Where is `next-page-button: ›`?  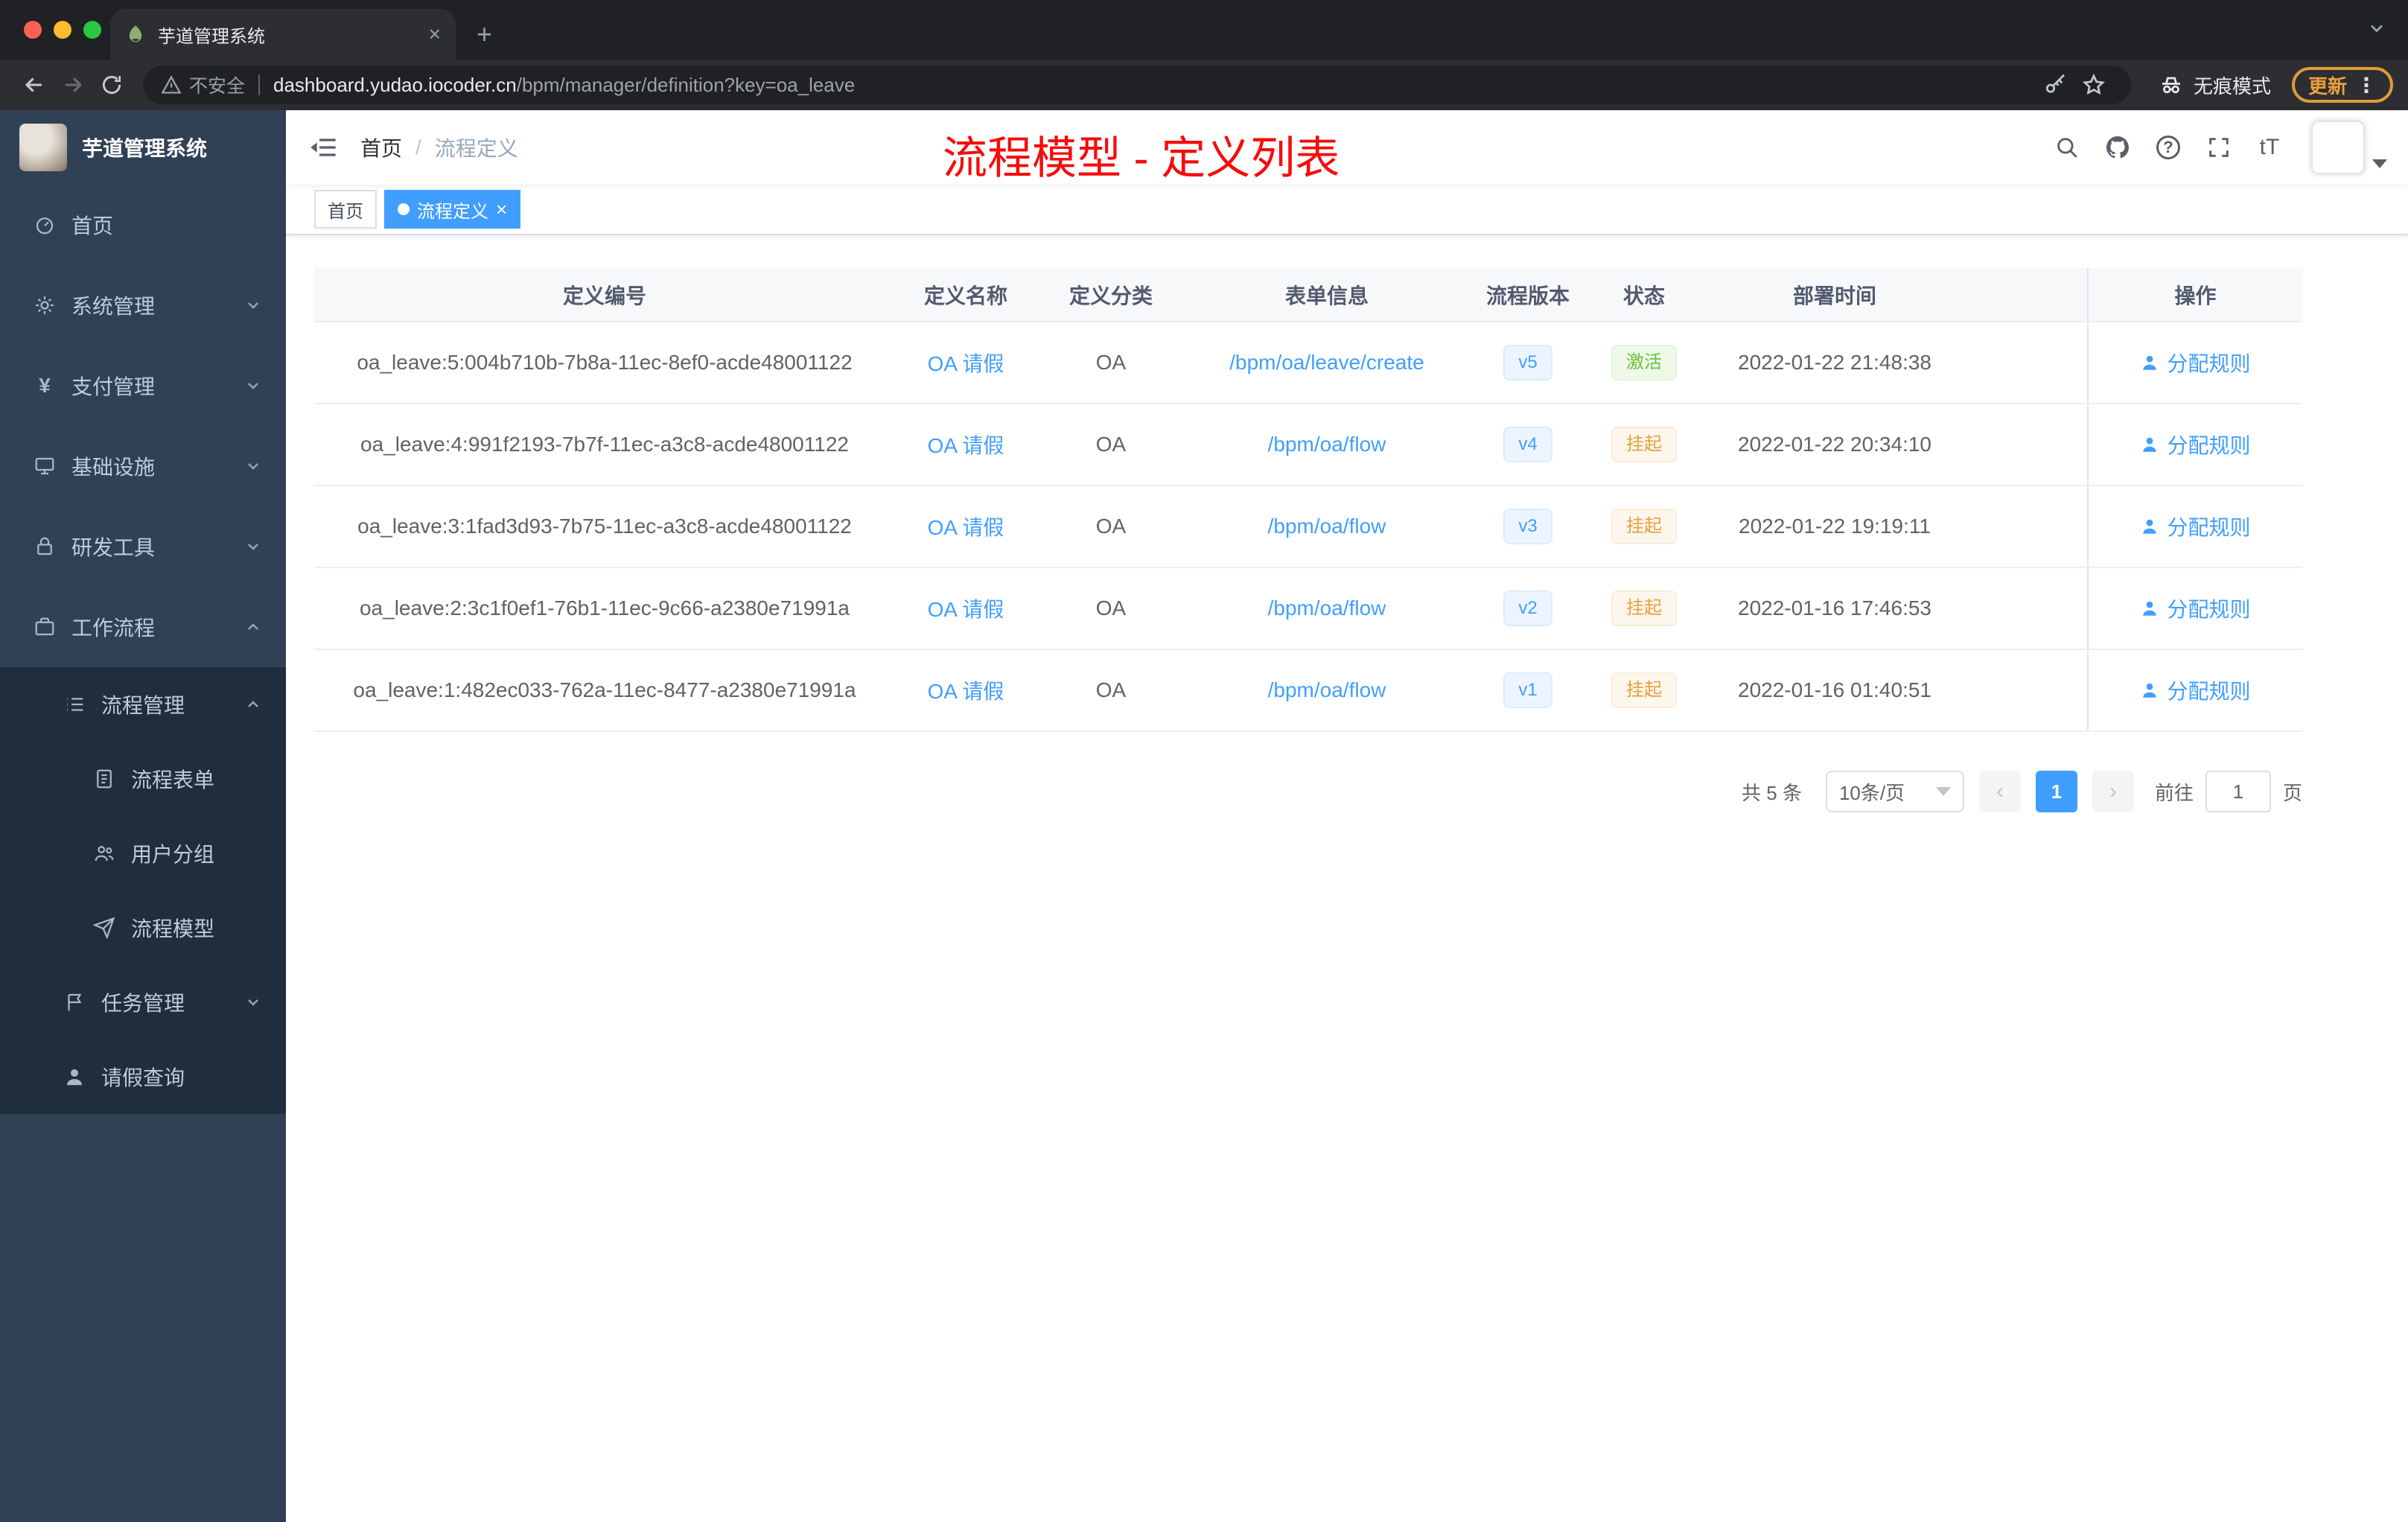 next-page-button: › is located at coordinates (2113, 791).